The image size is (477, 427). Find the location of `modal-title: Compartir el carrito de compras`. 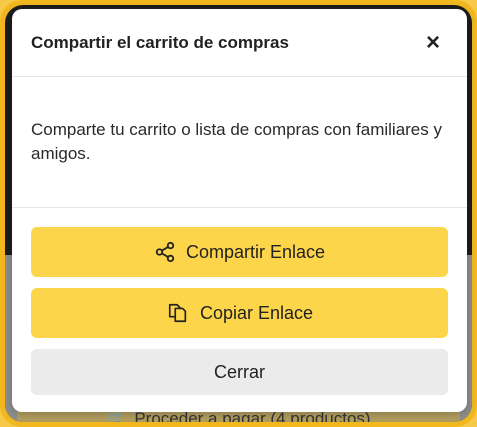

modal-title: Compartir el carrito de compras is located at coordinates (160, 42).